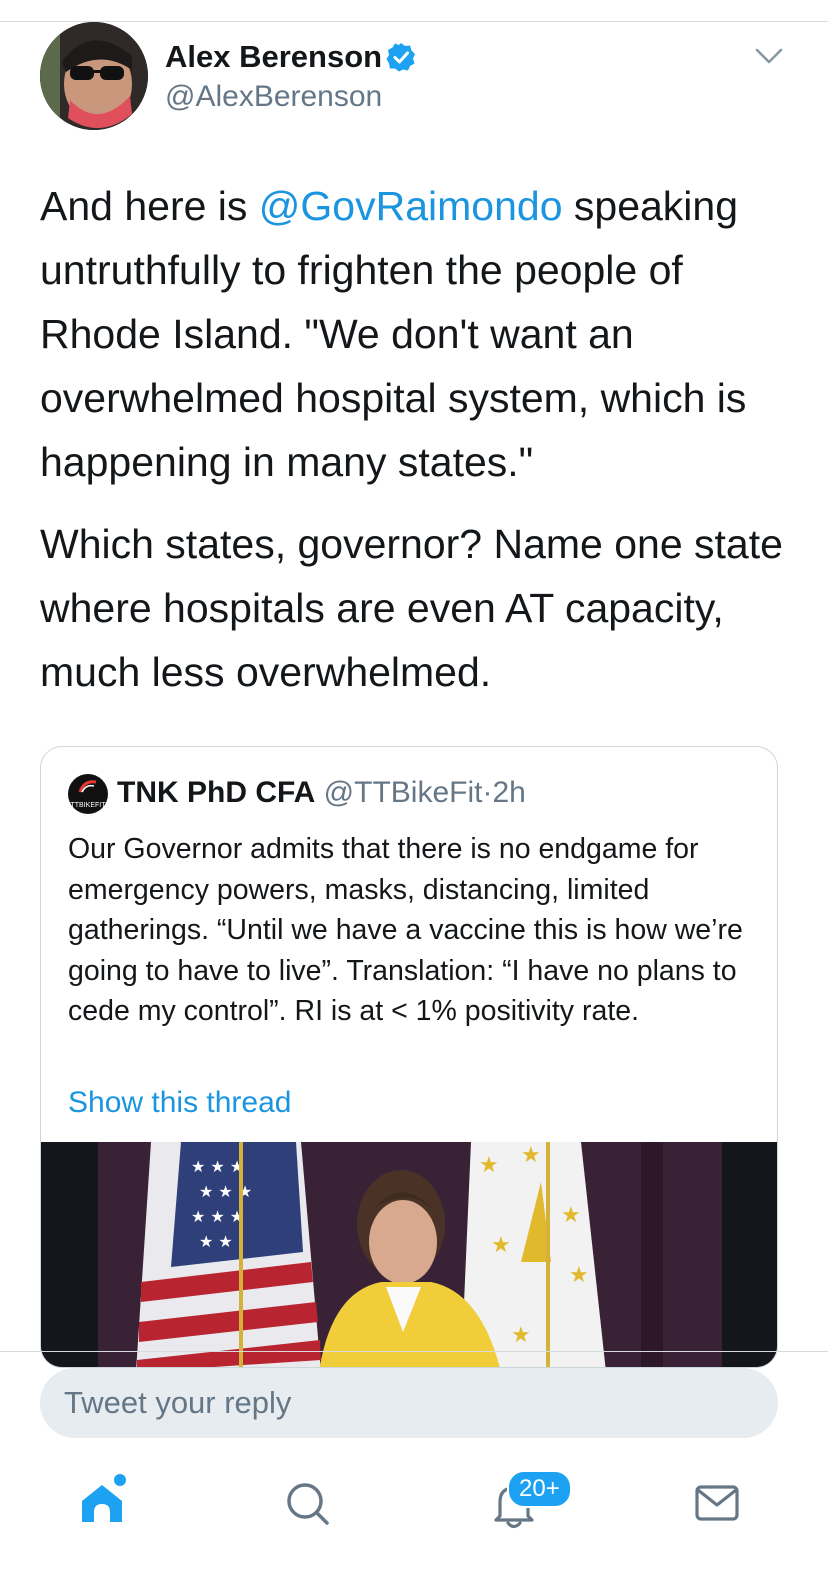  What do you see at coordinates (273, 57) in the screenshot?
I see `author-name: Alex Berenson` at bounding box center [273, 57].